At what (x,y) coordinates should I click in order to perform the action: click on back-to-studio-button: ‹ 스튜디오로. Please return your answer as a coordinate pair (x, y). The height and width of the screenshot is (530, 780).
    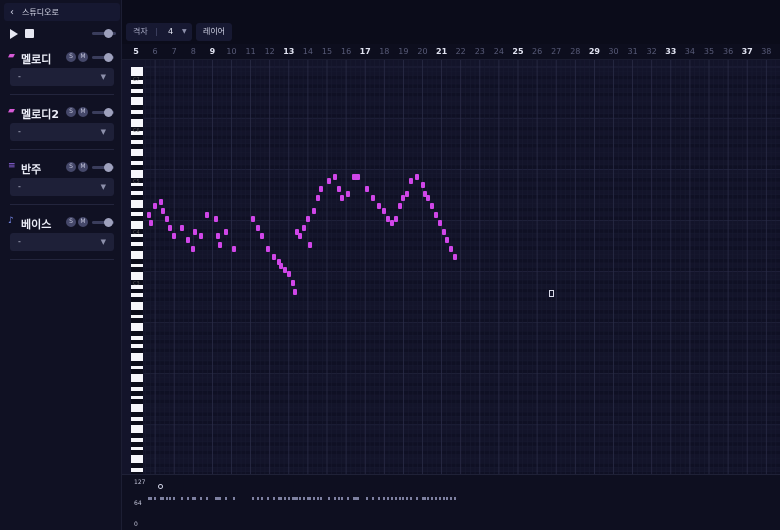
    Looking at the image, I should click on (62, 12).